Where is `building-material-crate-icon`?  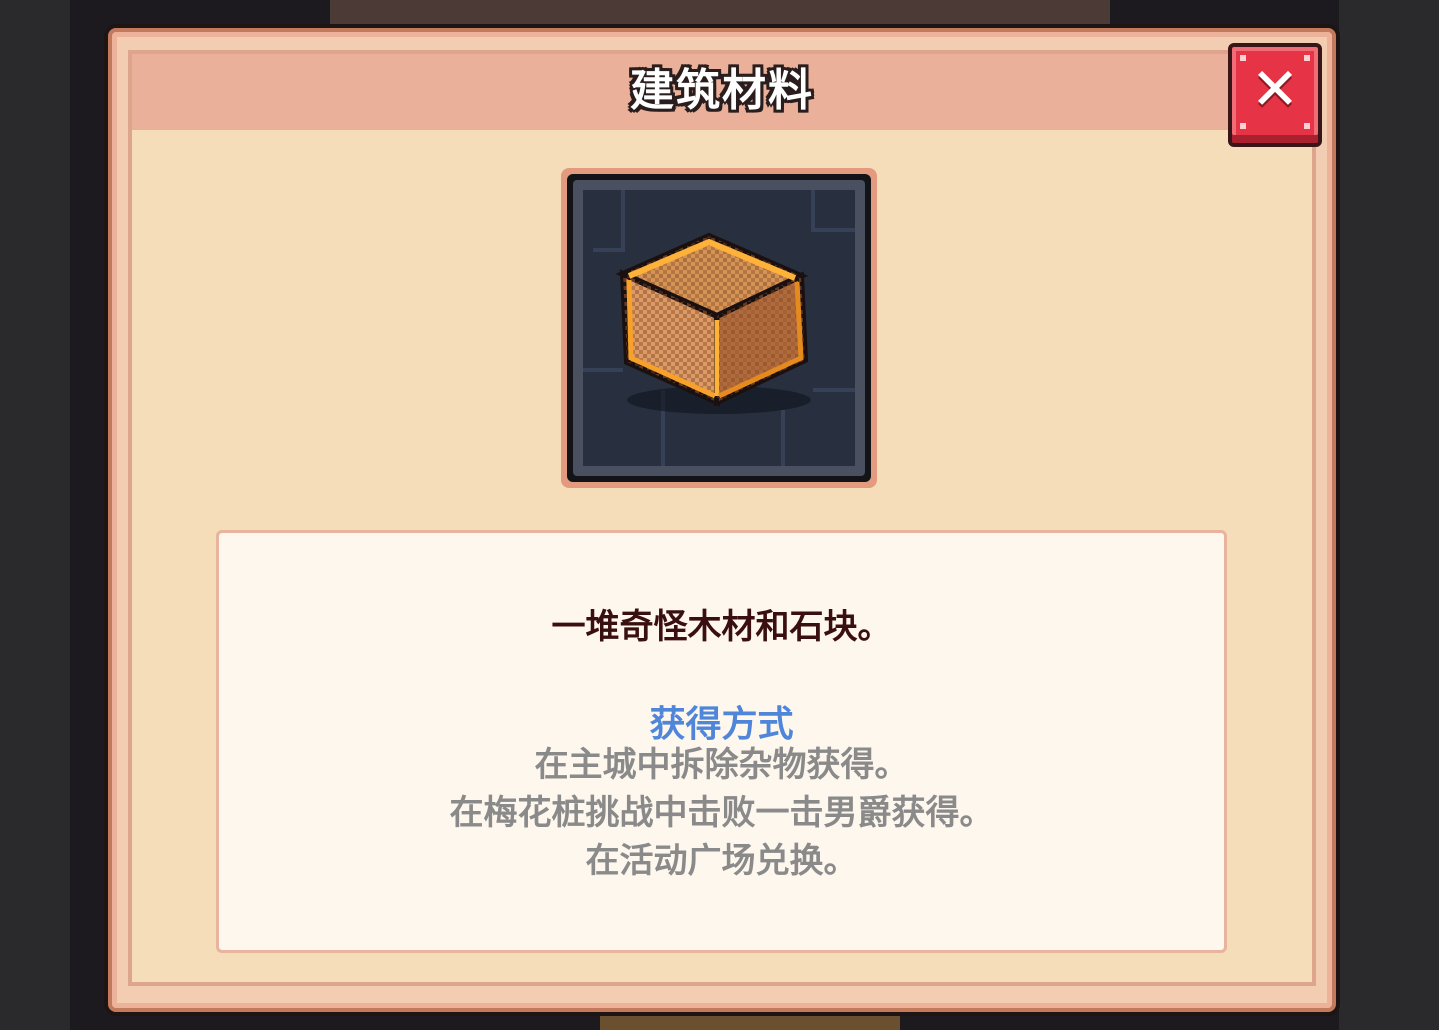 building-material-crate-icon is located at coordinates (719, 328).